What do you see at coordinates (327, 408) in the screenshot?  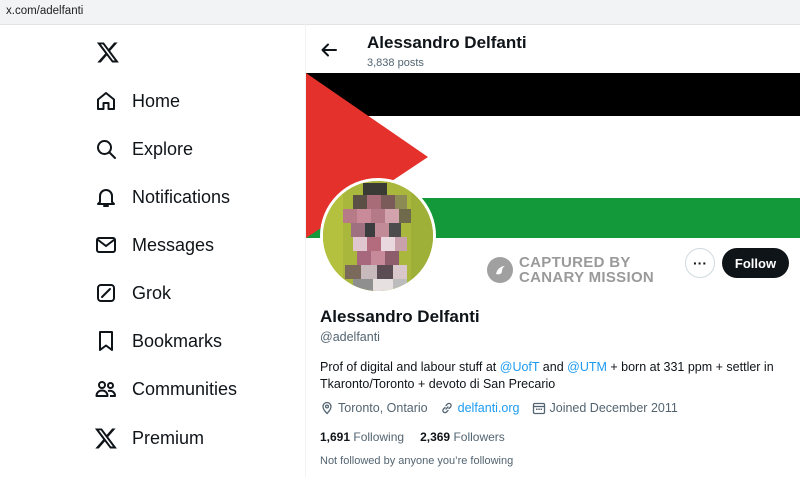 I see `location-pin-icon` at bounding box center [327, 408].